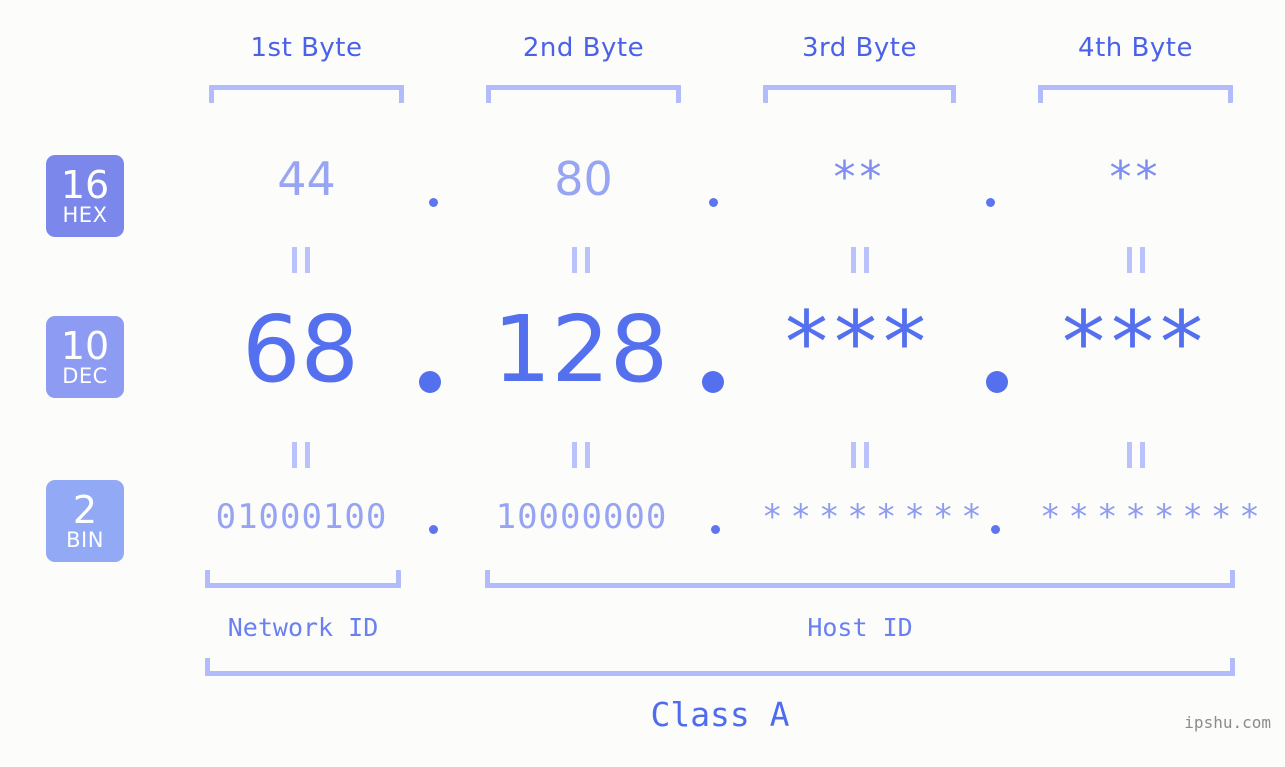  I want to click on class-label: Class A, so click(720, 714).